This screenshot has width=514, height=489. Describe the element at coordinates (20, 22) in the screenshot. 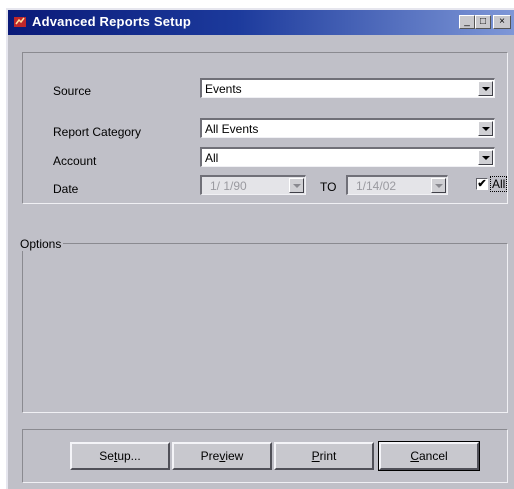

I see `app-icon` at that location.